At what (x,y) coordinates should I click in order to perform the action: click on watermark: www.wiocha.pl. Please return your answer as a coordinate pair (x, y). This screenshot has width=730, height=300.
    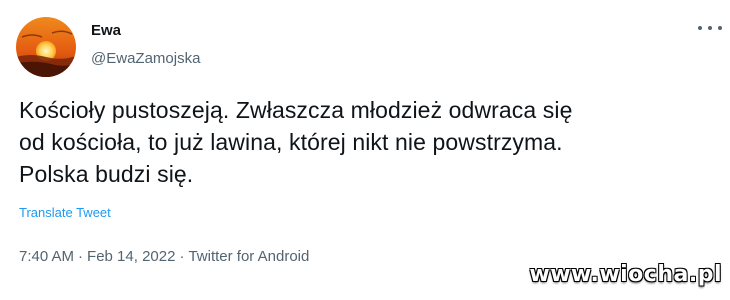
    Looking at the image, I should click on (625, 274).